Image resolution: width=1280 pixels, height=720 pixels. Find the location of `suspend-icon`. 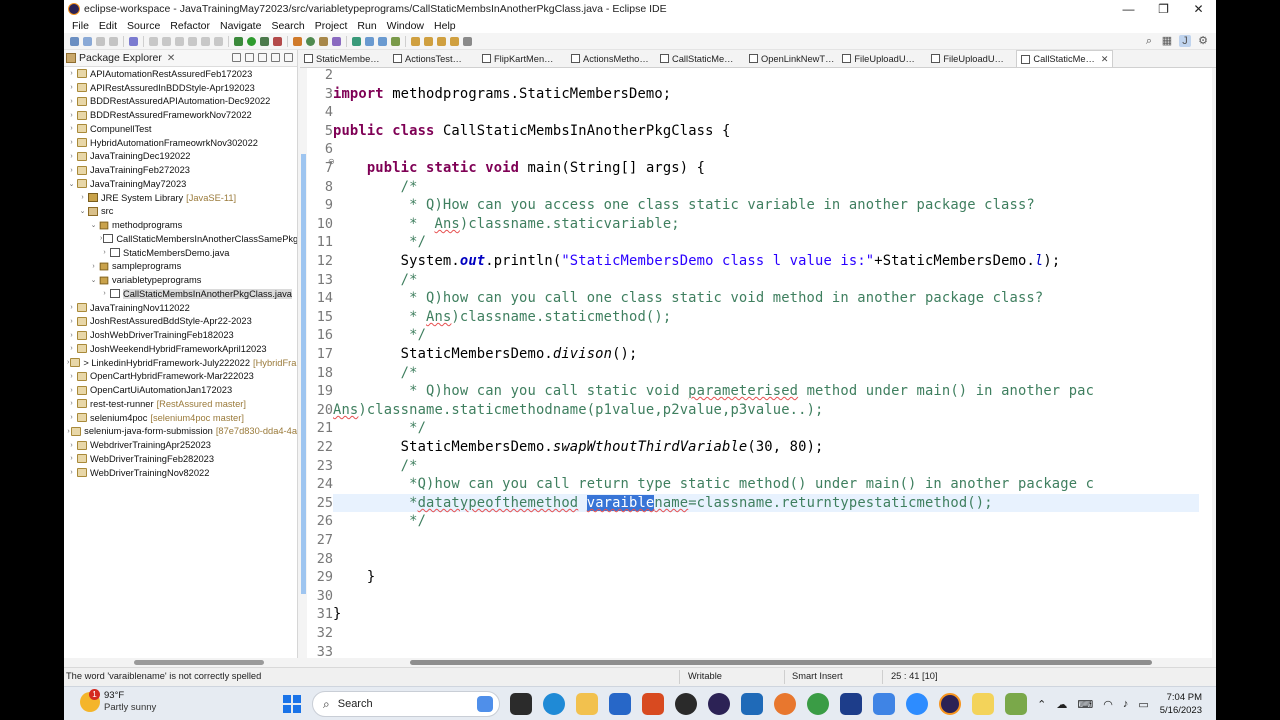

suspend-icon is located at coordinates (179, 41).